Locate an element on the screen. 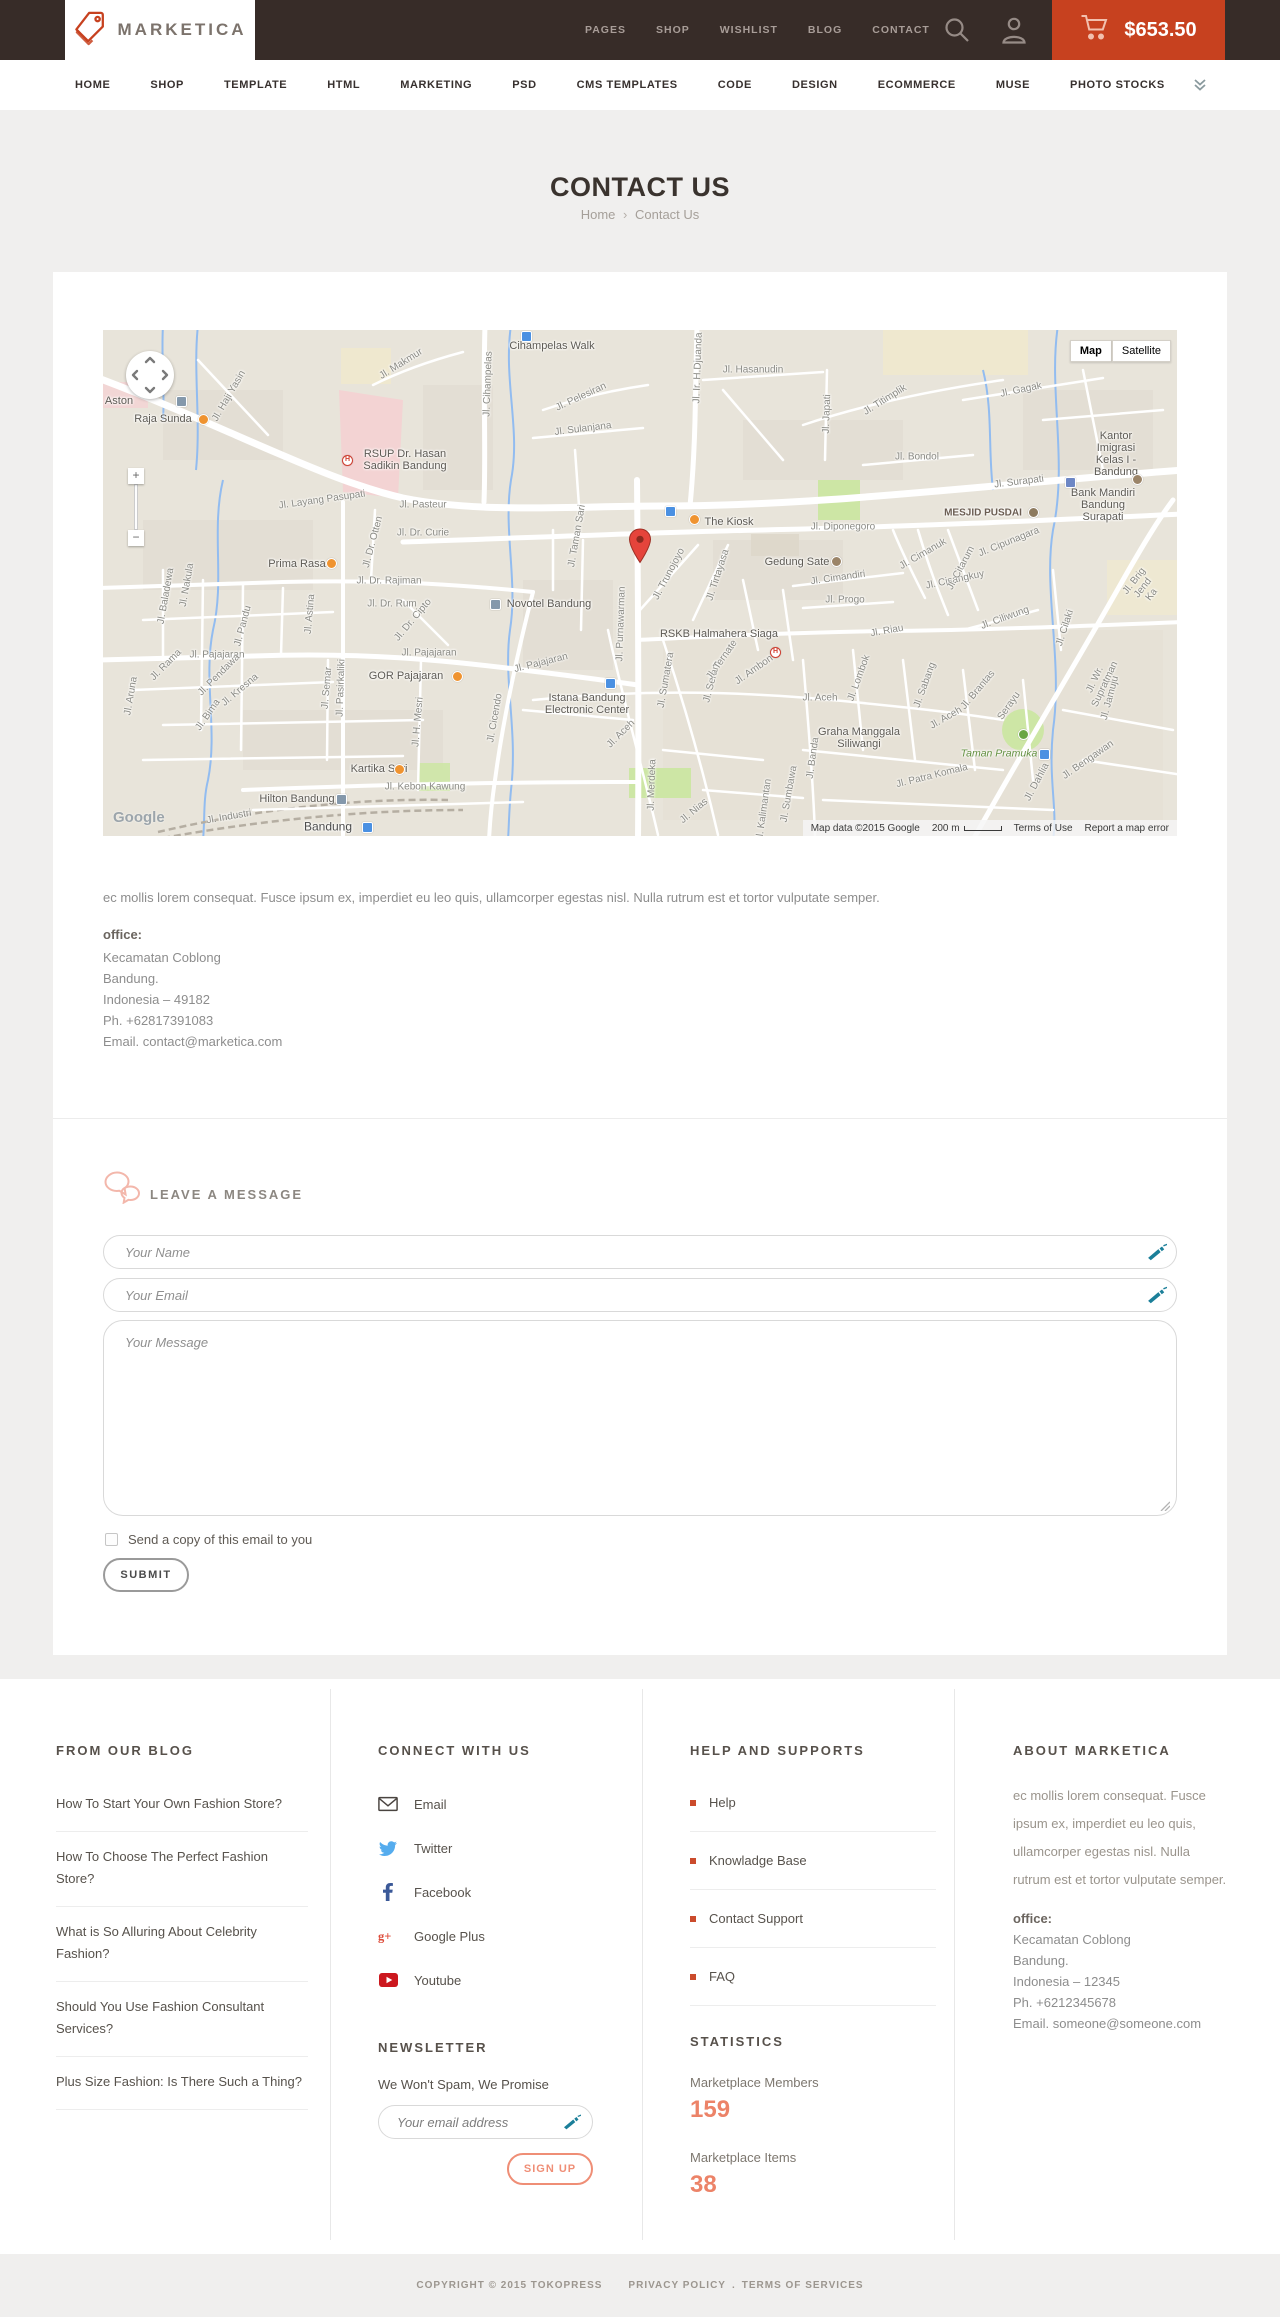 The width and height of the screenshot is (1280, 2317). map-pan-control is located at coordinates (150, 375).